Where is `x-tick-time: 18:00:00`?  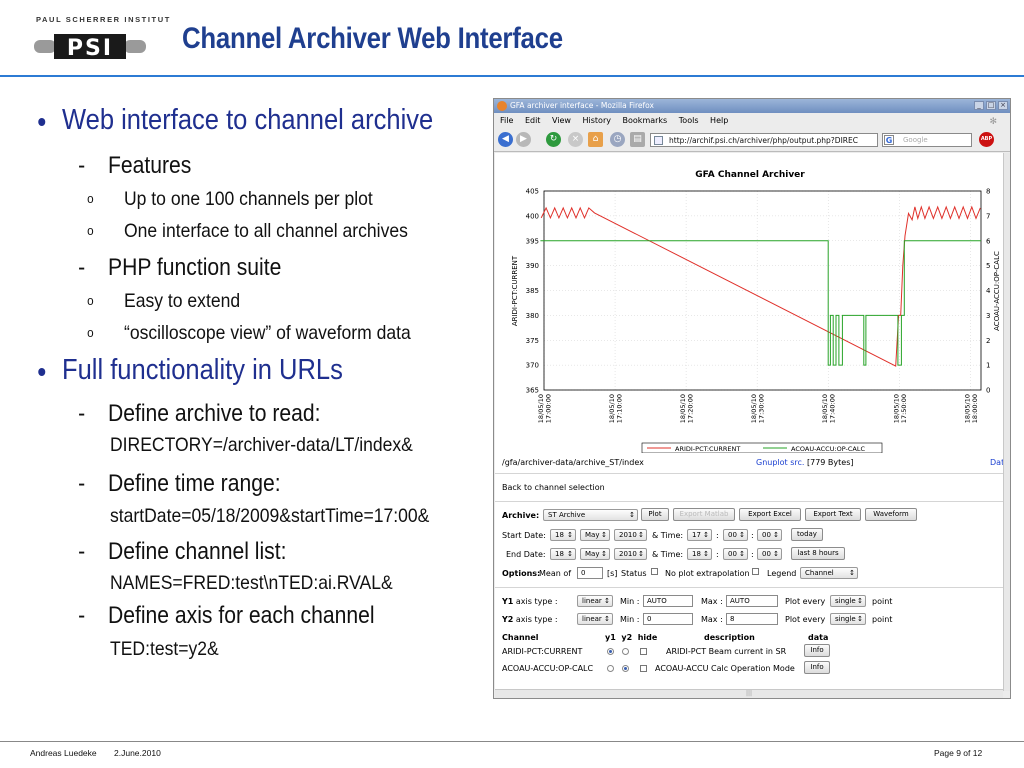 x-tick-time: 18:00:00 is located at coordinates (975, 408).